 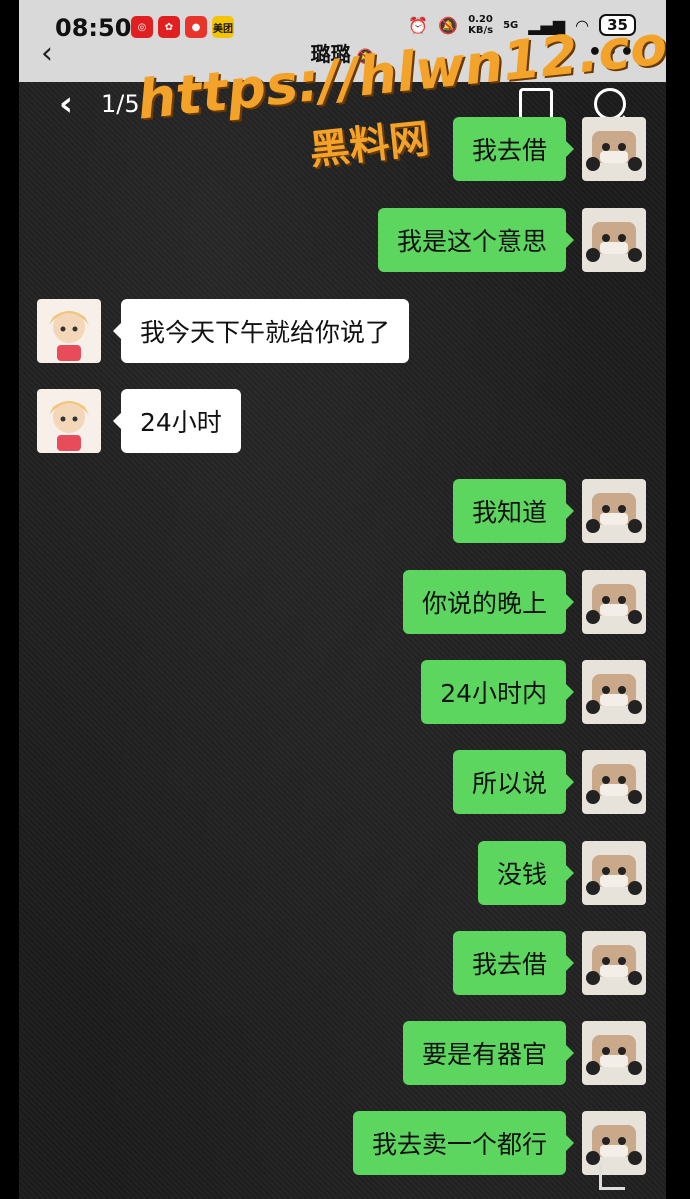 What do you see at coordinates (612, 1177) in the screenshot?
I see `viewer-corner-icon` at bounding box center [612, 1177].